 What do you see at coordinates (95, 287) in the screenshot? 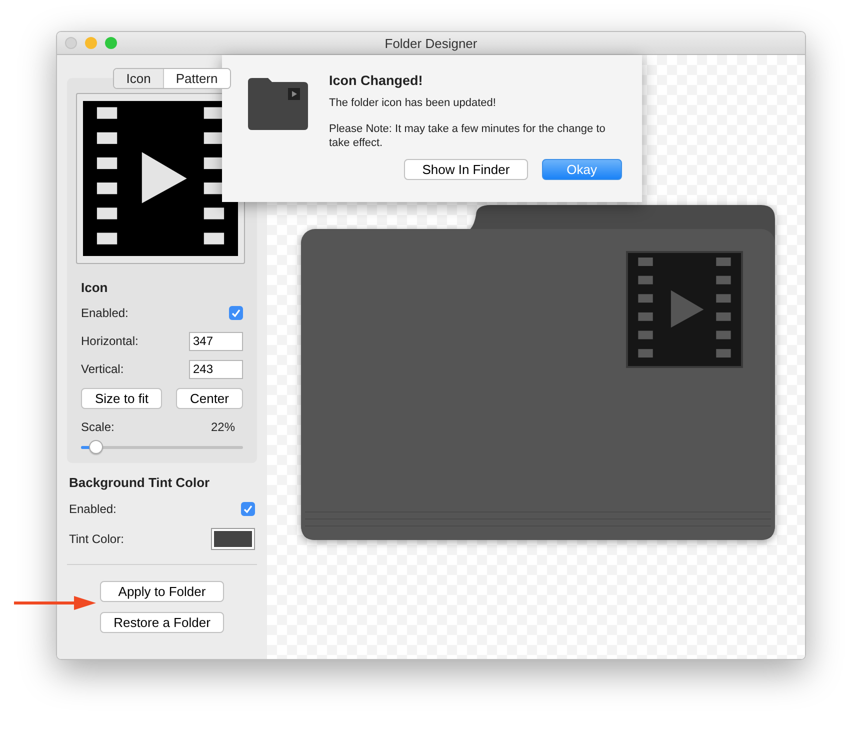
I see `section-heading: Icon` at bounding box center [95, 287].